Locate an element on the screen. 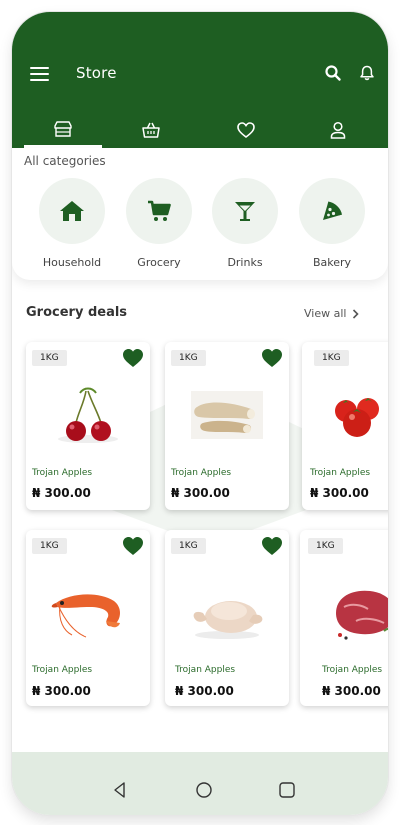 Image resolution: width=400 pixels, height=825 pixels. tab-favorites is located at coordinates (246, 132).